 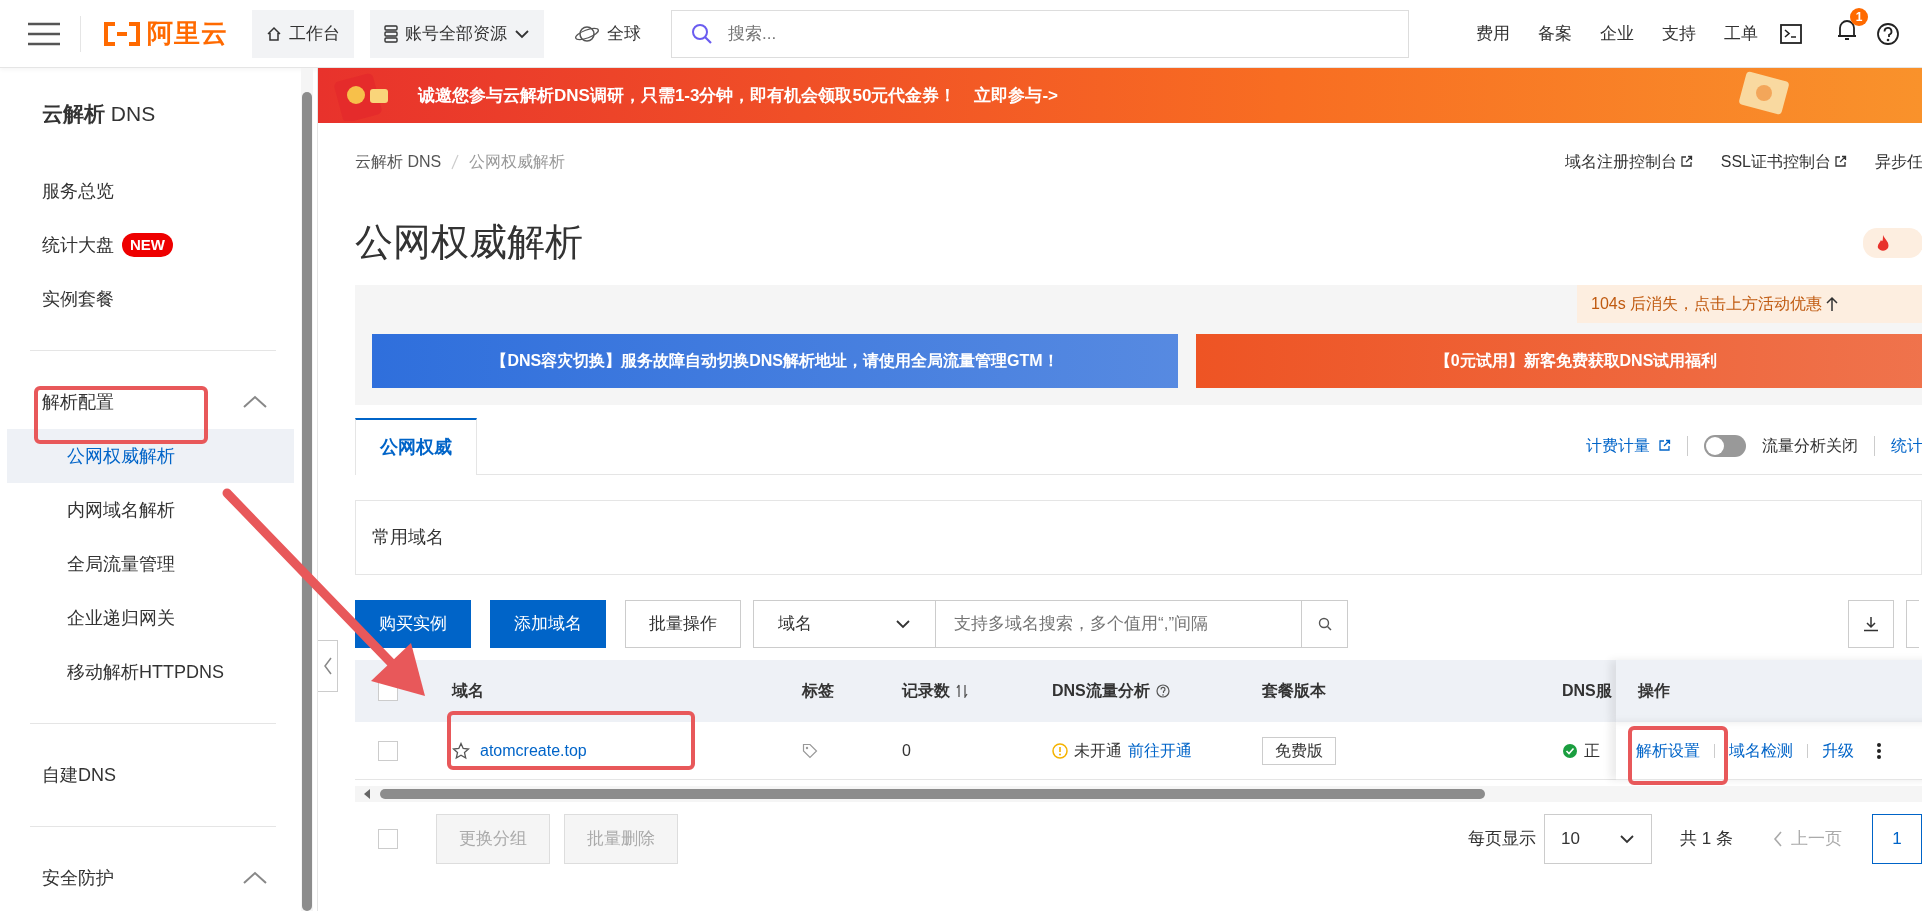 What do you see at coordinates (1299, 750) in the screenshot?
I see `plan-tag: 免费版` at bounding box center [1299, 750].